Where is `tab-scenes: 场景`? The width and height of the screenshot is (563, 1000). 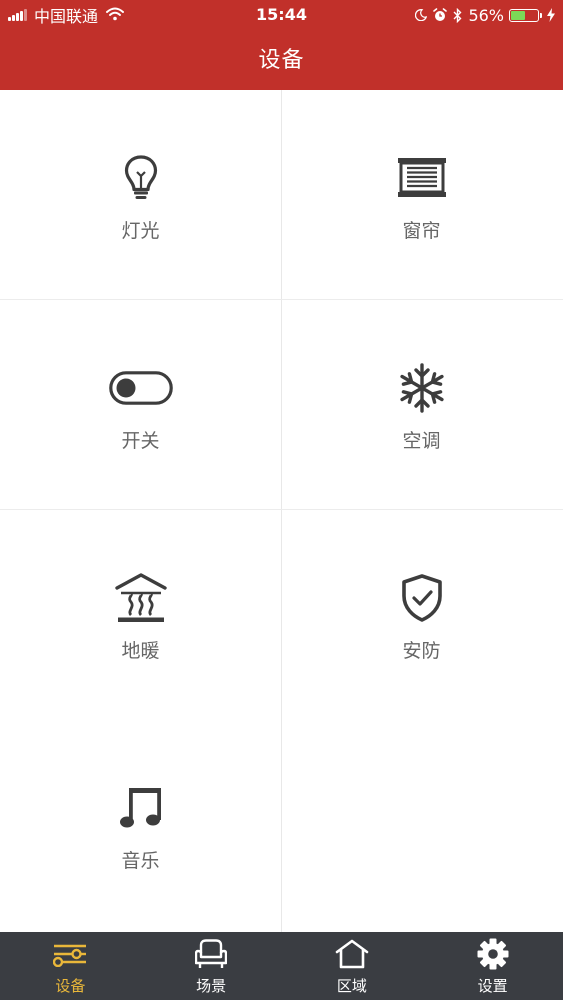 tab-scenes: 场景 is located at coordinates (211, 966).